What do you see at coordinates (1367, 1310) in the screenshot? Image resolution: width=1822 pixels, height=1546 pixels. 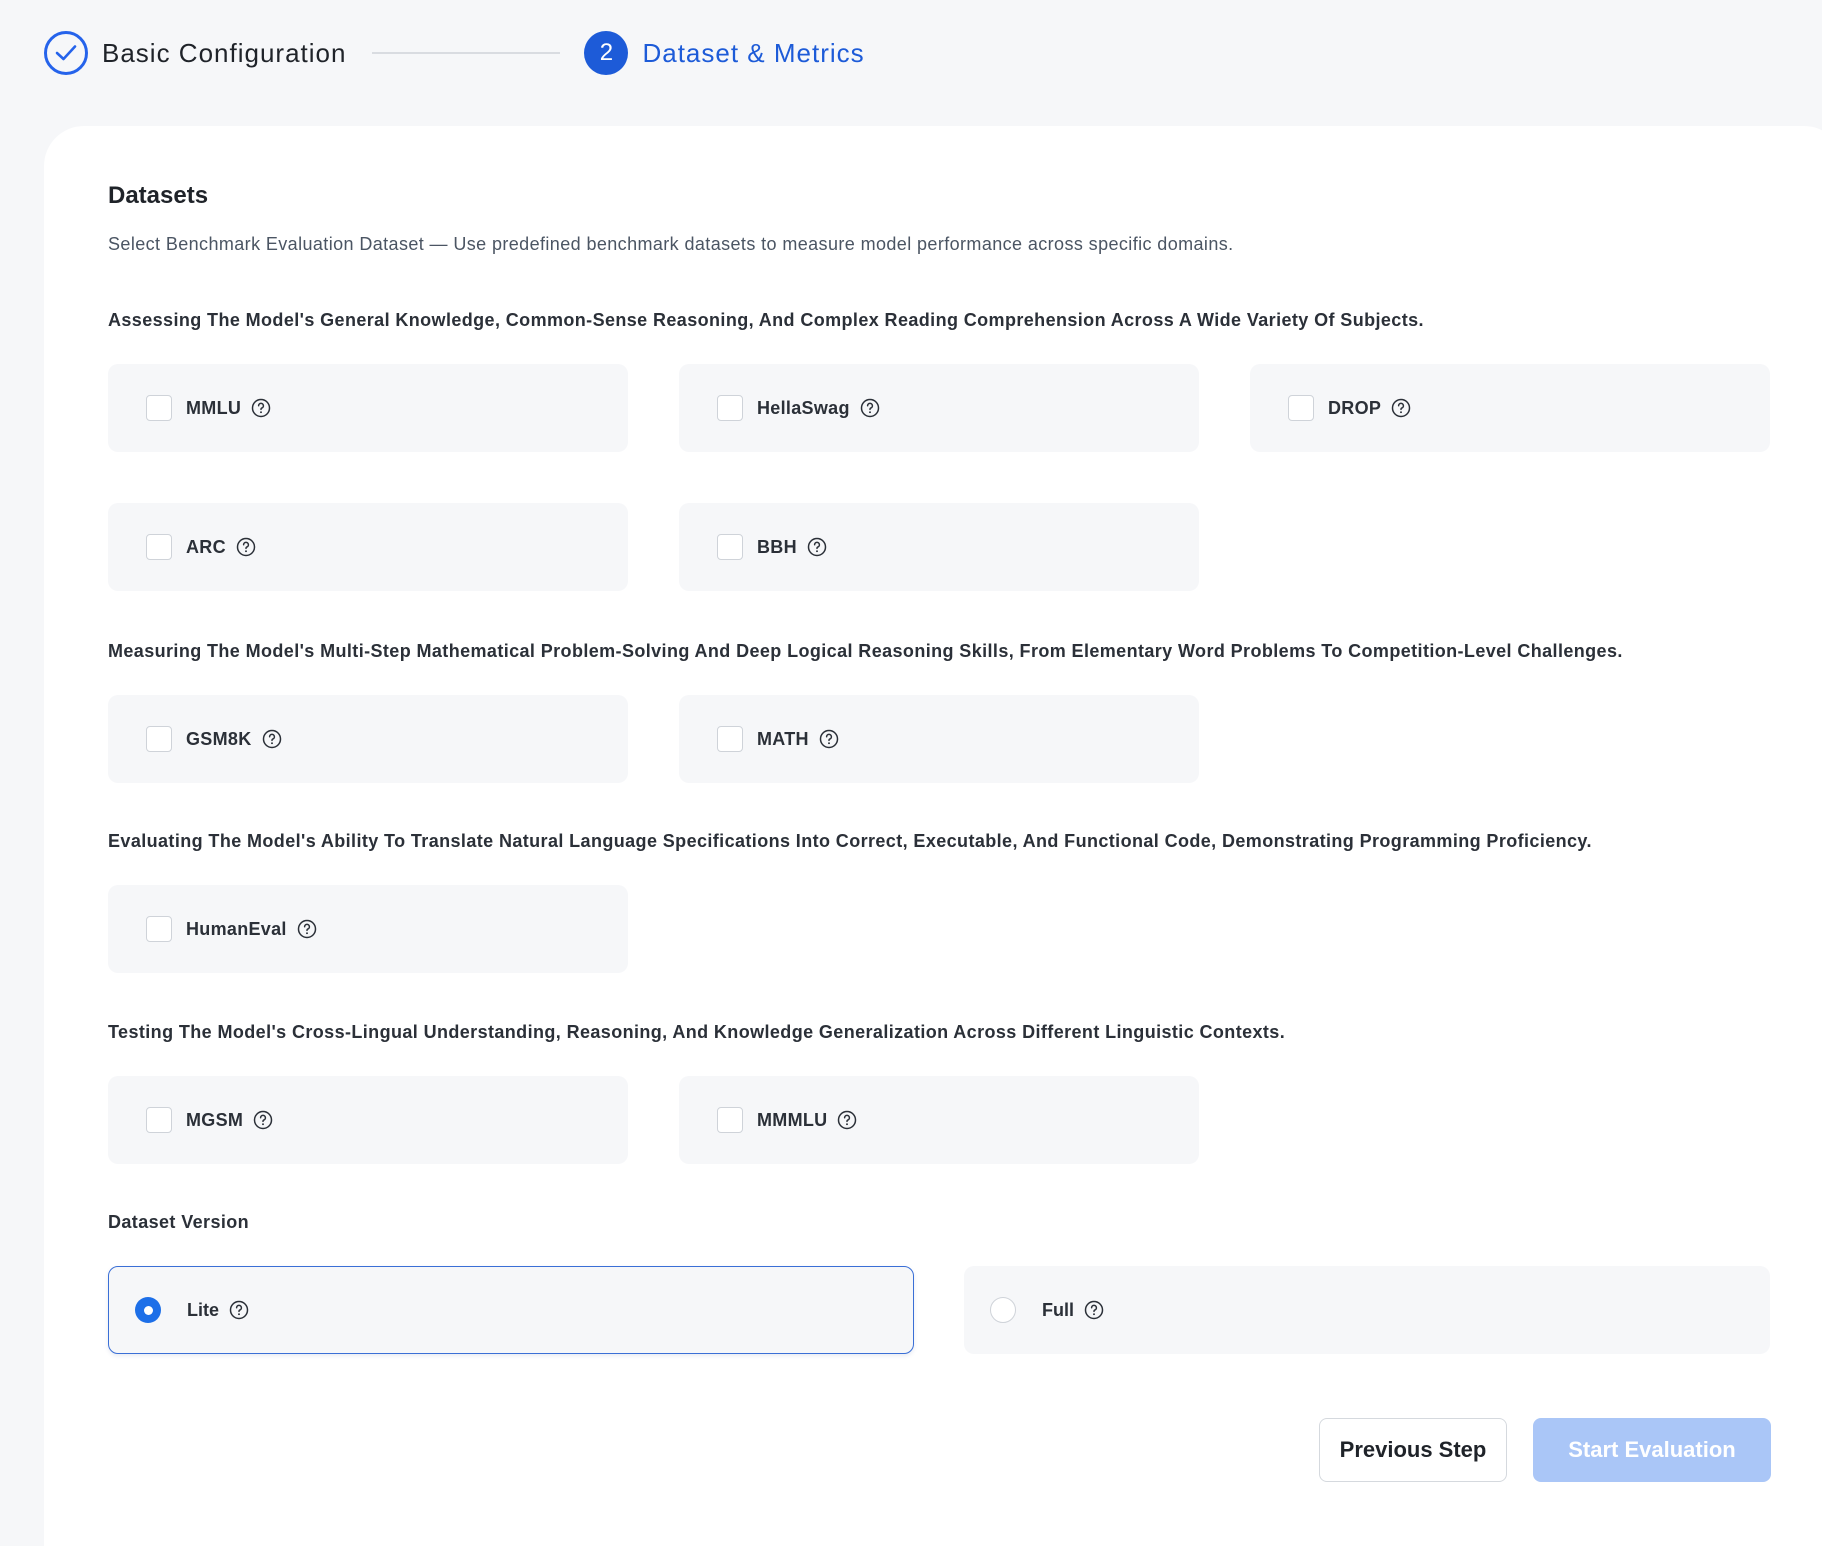 I see `version-option-full: Full` at bounding box center [1367, 1310].